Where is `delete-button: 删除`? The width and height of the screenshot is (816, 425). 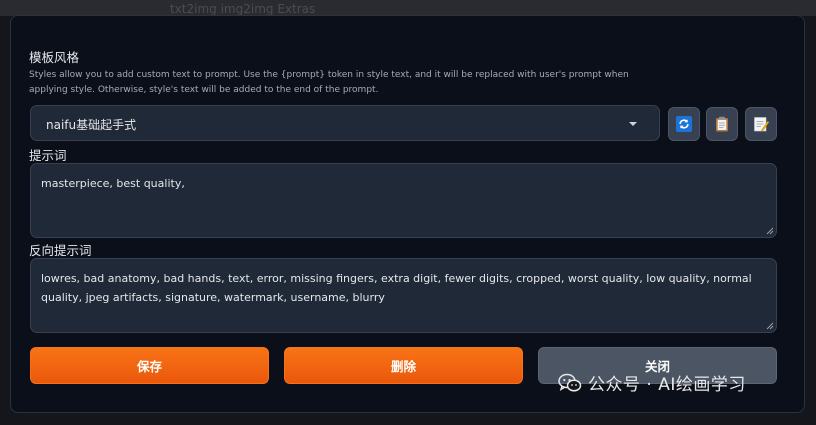 delete-button: 删除 is located at coordinates (403, 365).